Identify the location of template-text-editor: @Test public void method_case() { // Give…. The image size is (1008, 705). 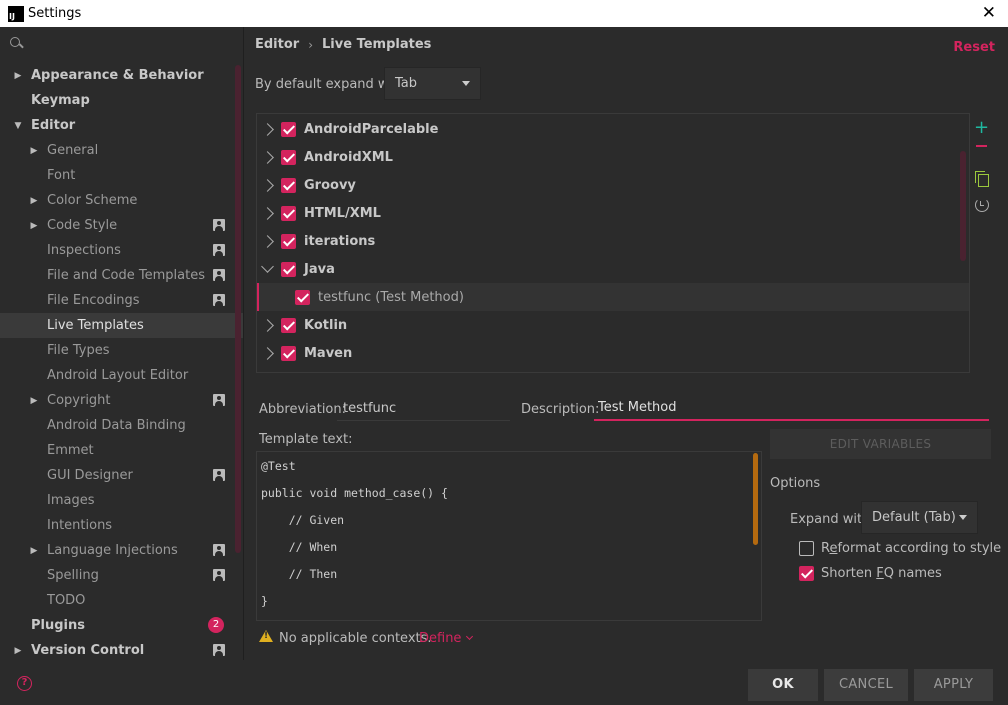
(509, 536).